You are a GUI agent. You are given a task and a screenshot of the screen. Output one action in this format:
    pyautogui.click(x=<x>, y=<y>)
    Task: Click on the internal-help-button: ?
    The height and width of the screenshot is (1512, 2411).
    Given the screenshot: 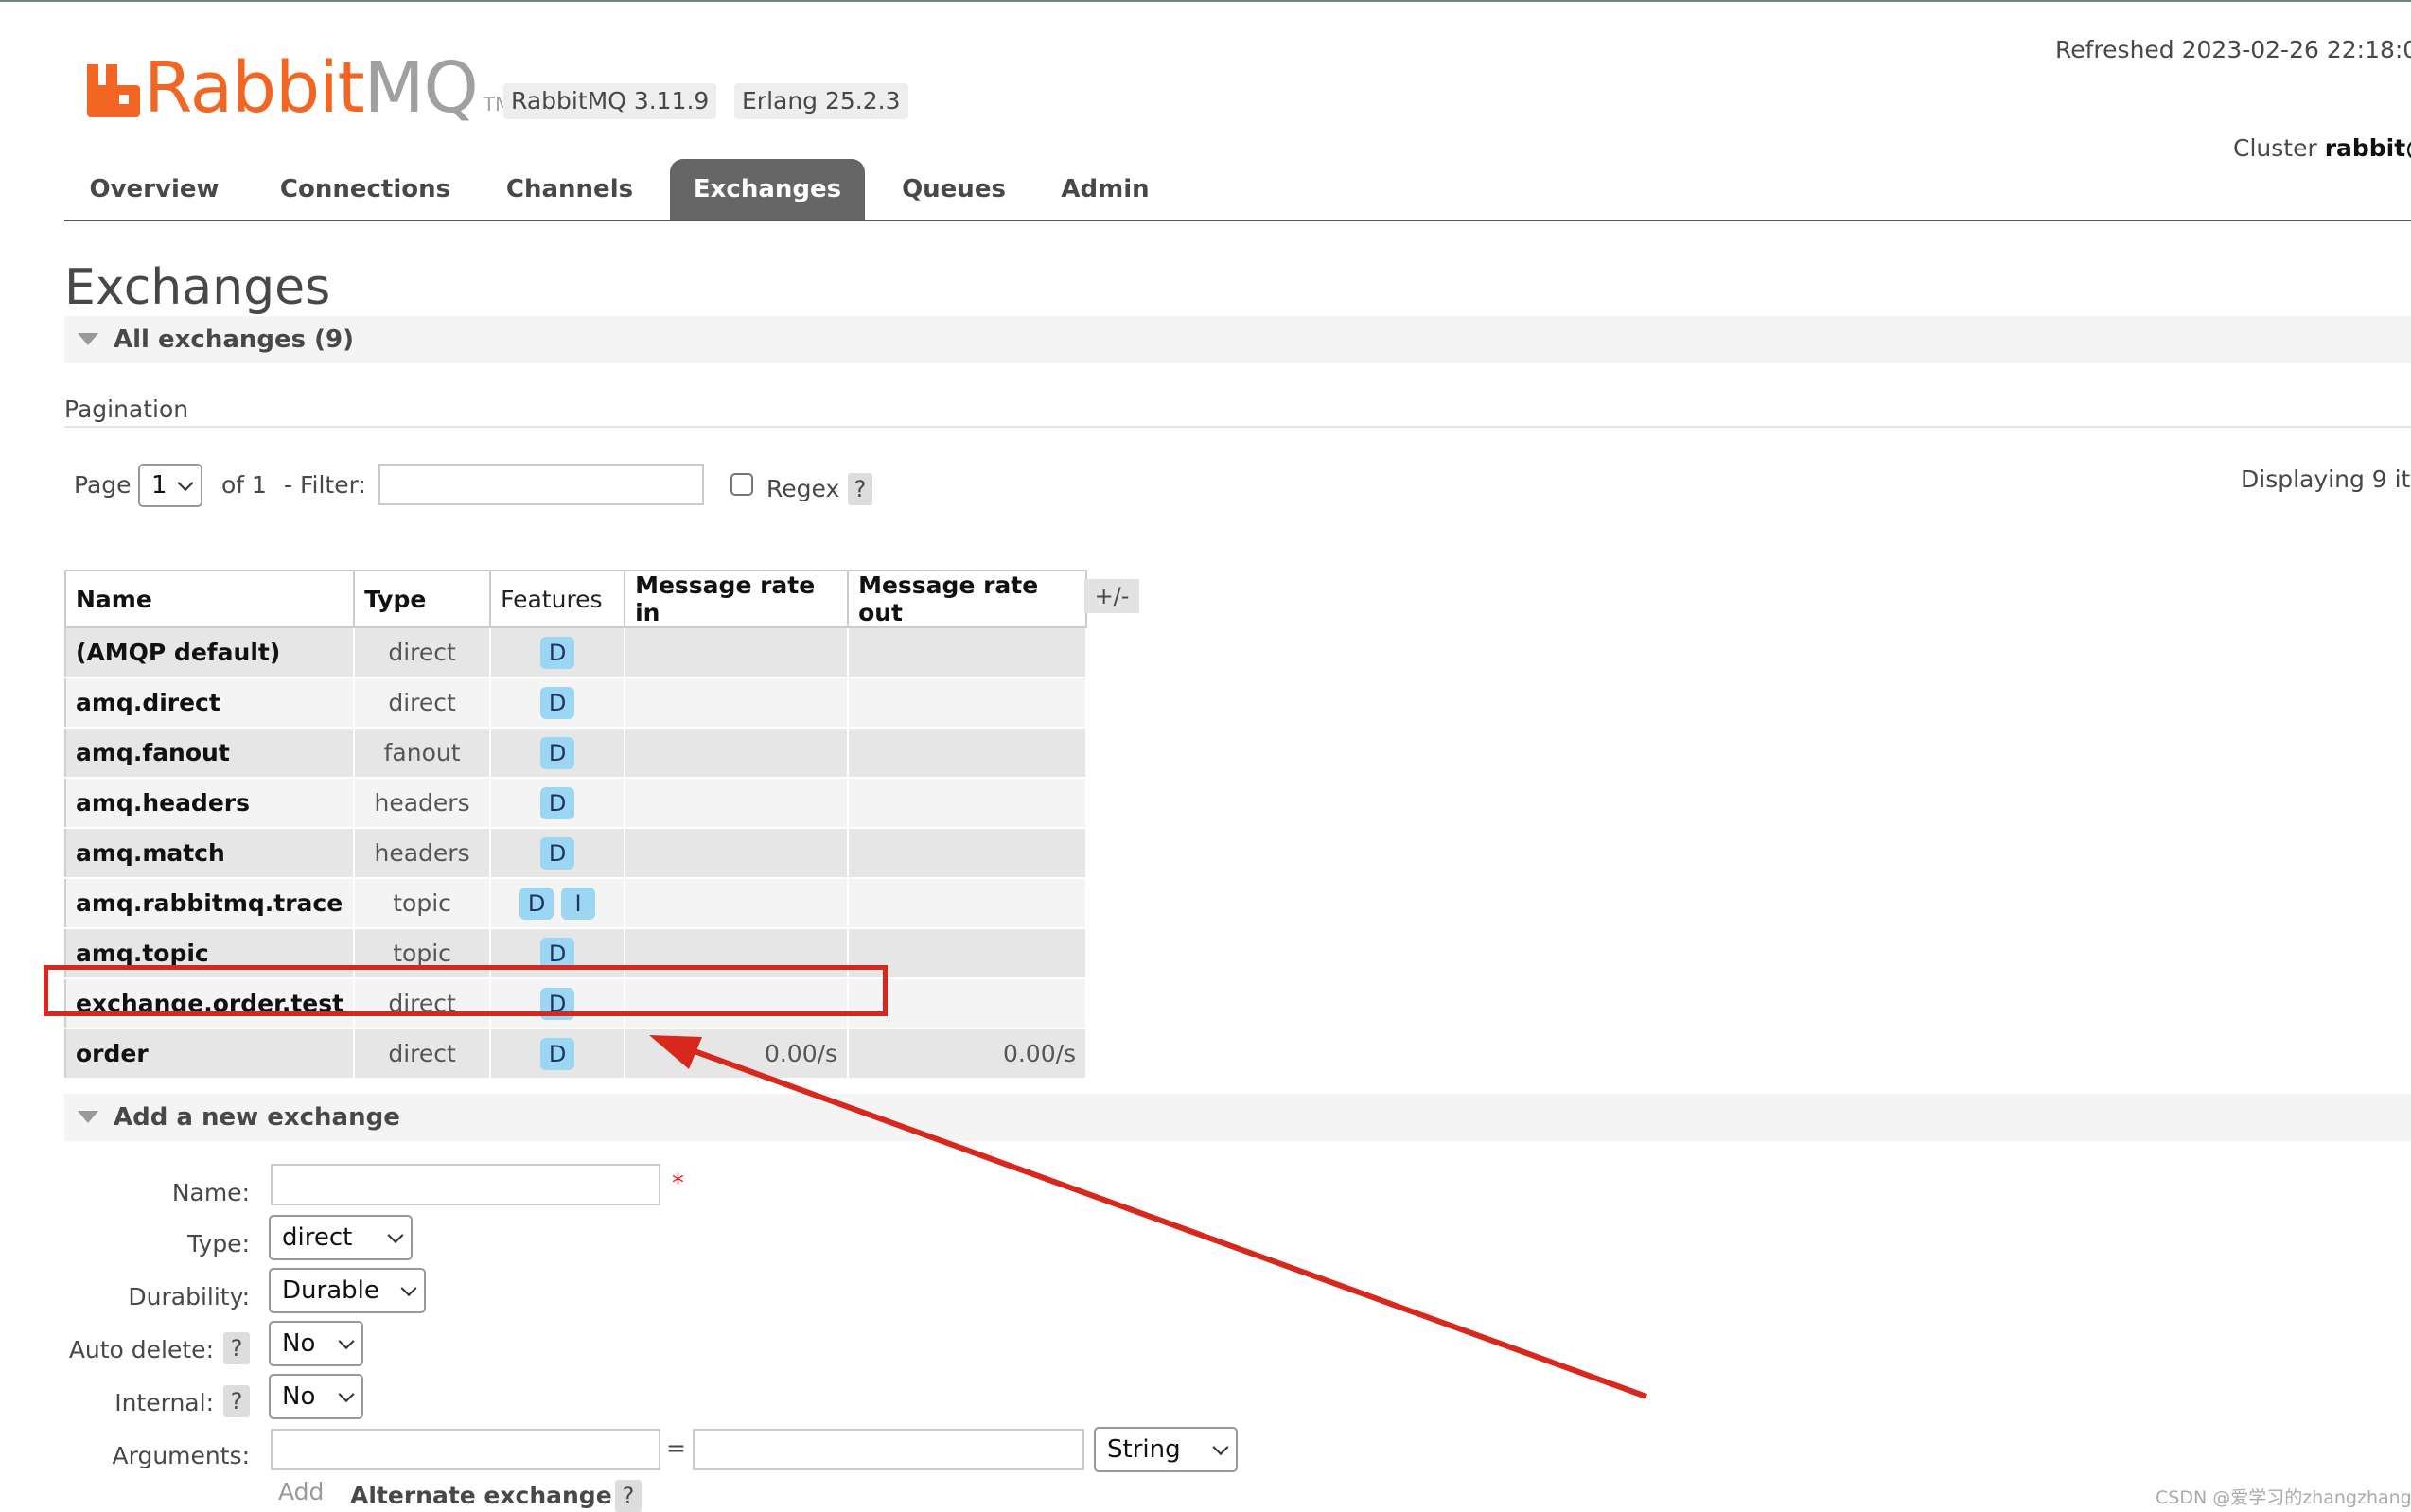 What is the action you would take?
    pyautogui.click(x=236, y=1401)
    